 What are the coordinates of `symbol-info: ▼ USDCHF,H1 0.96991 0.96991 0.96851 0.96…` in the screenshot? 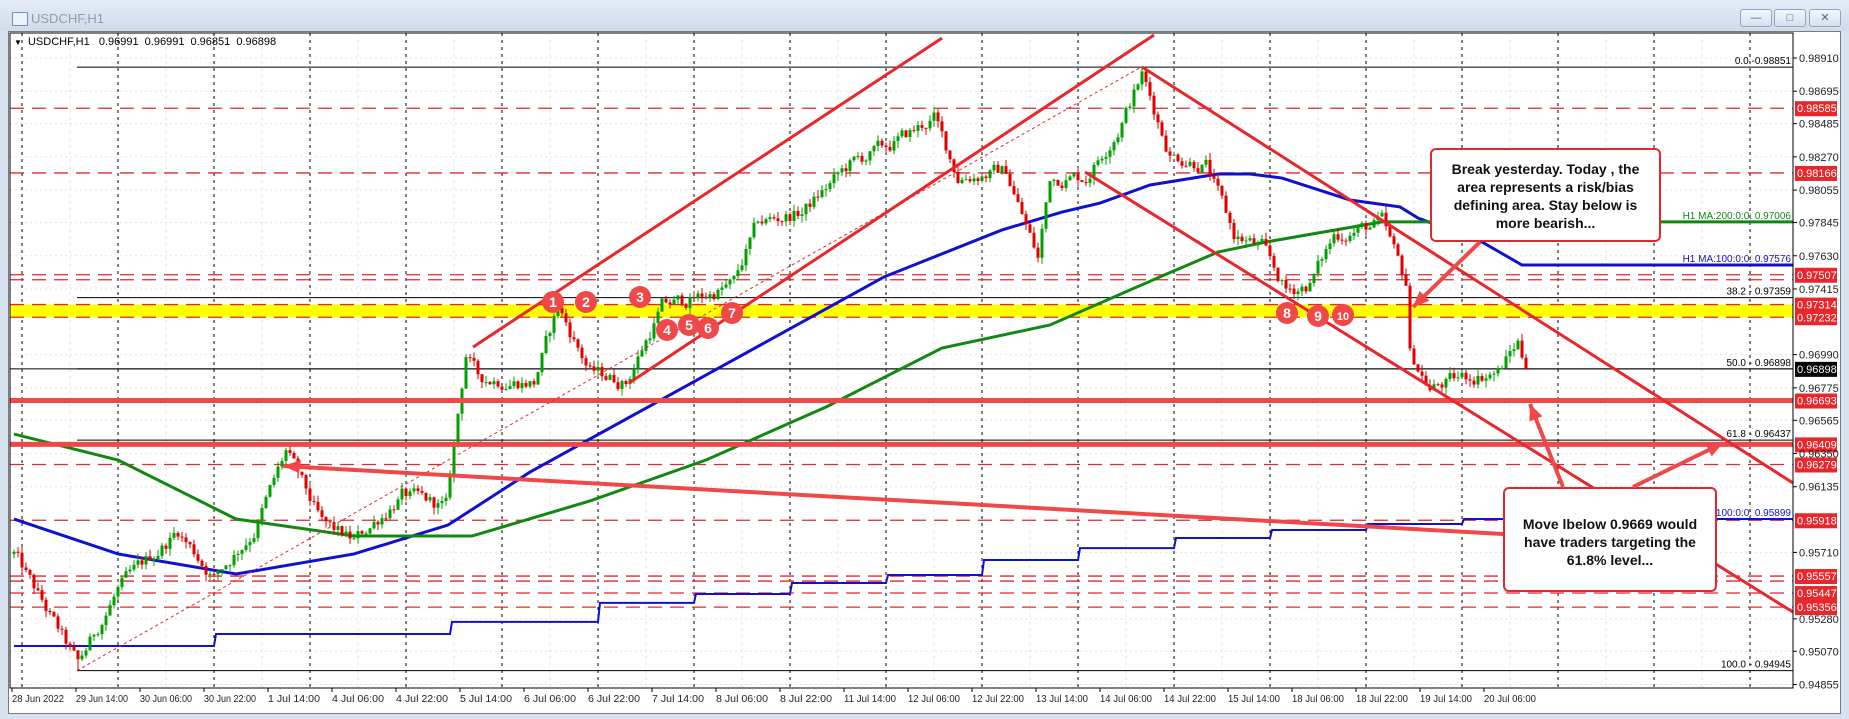 It's located at (146, 42).